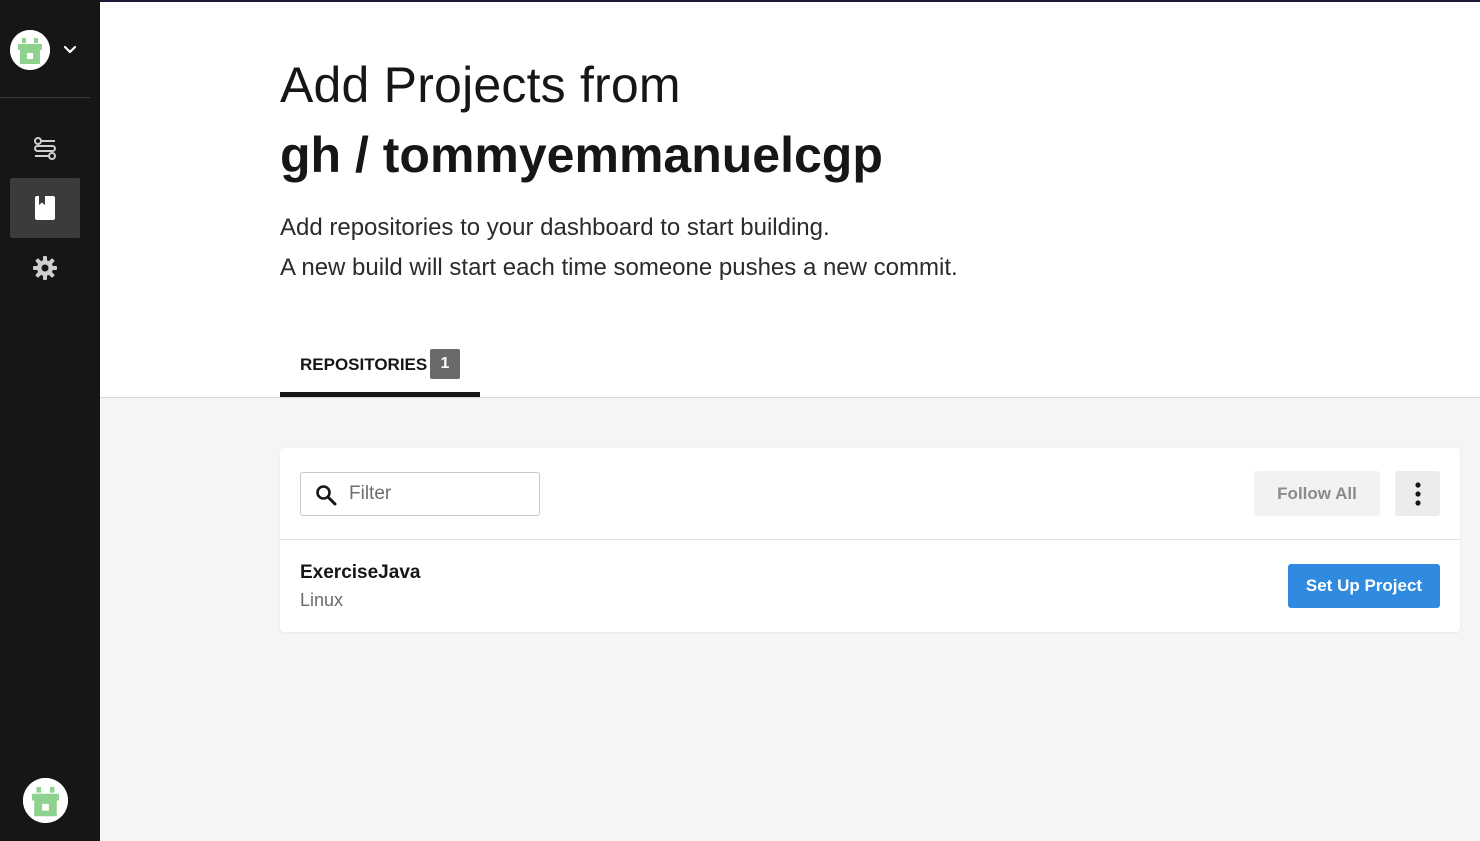  I want to click on more-options-button, so click(1417, 493).